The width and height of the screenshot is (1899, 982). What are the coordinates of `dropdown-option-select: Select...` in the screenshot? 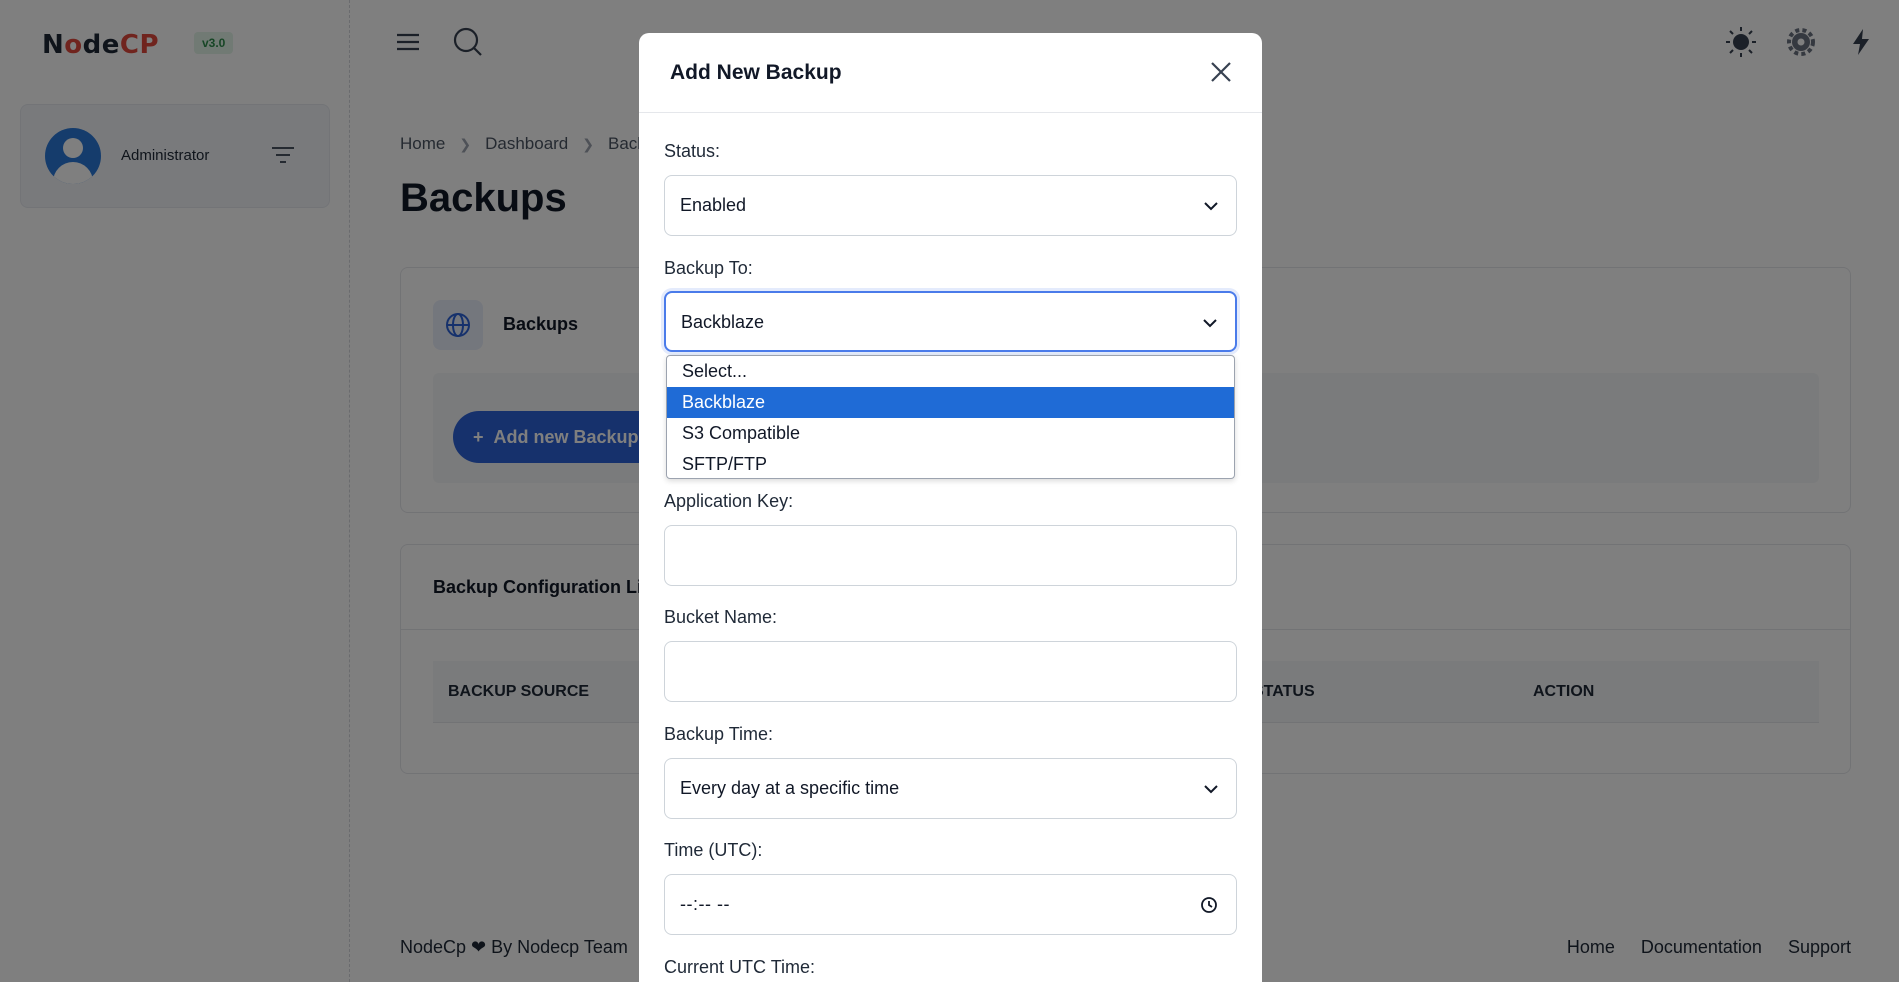 It's located at (950, 371).